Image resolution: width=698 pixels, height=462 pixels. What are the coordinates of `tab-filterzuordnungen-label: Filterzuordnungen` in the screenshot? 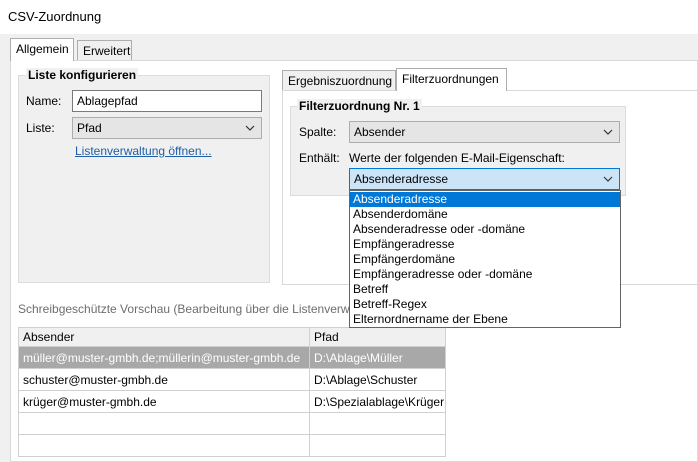 It's located at (450, 79).